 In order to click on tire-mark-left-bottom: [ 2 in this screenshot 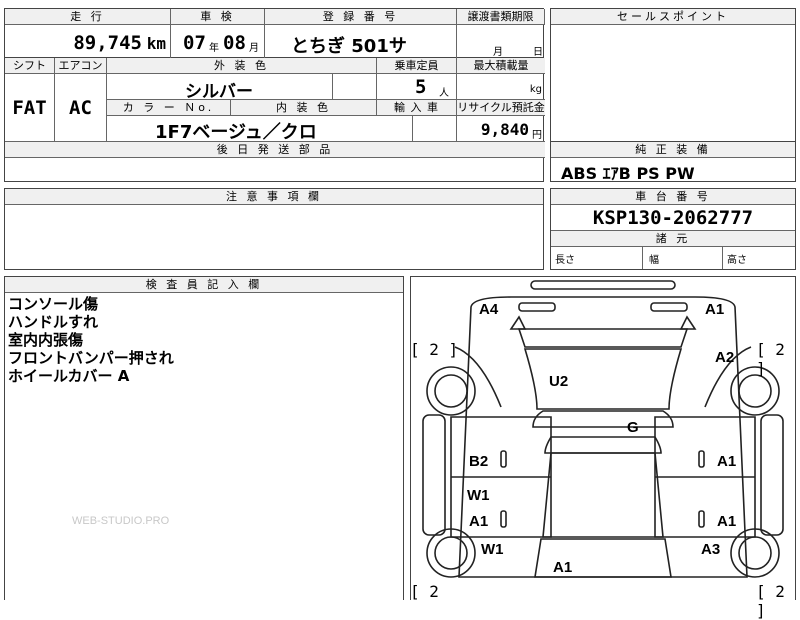, I will do `click(424, 591)`.